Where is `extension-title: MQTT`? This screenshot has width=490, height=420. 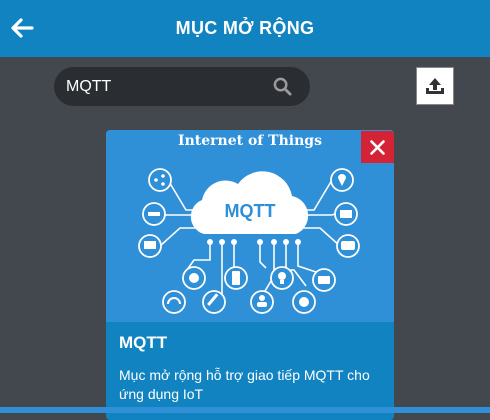
extension-title: MQTT is located at coordinates (143, 342).